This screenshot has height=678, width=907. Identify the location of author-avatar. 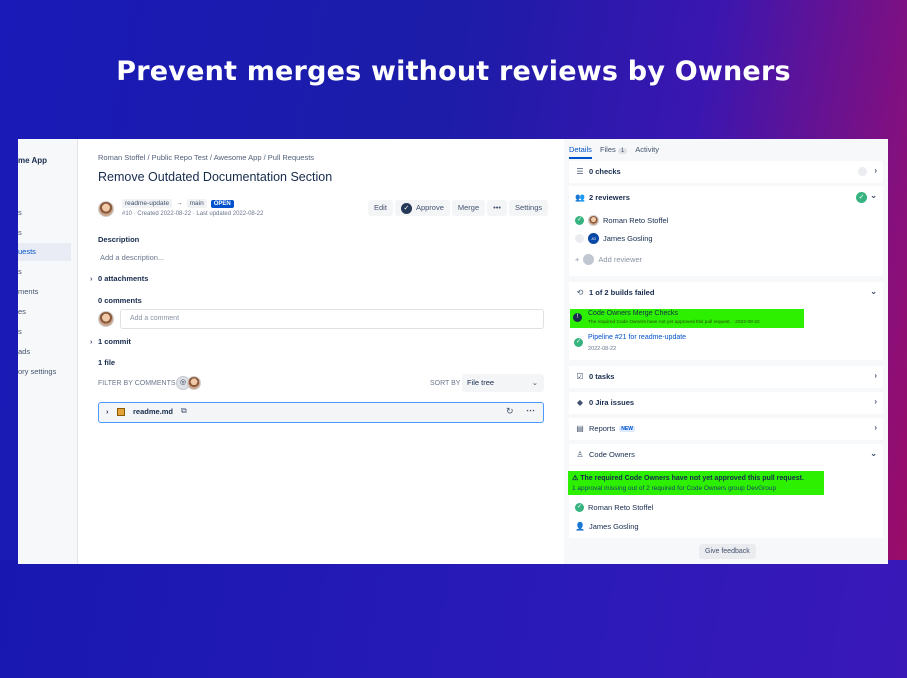
(106, 209).